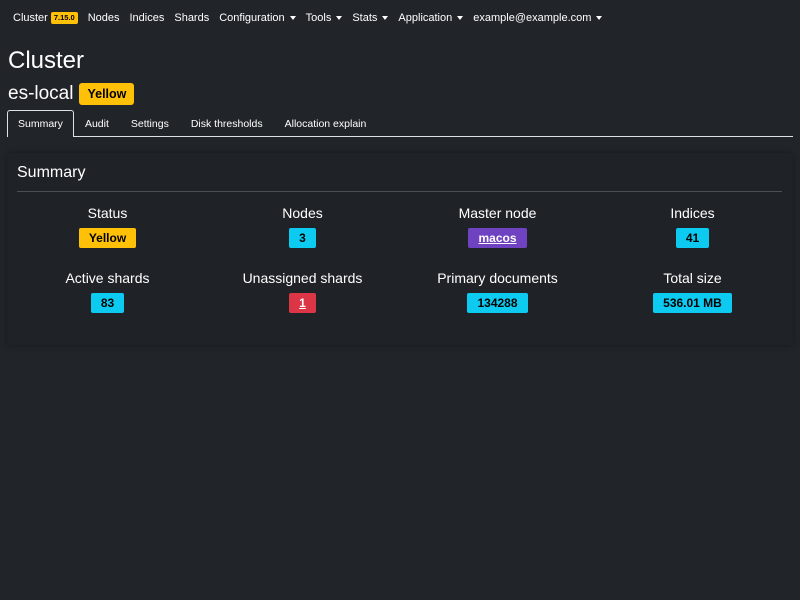 This screenshot has height=600, width=800. What do you see at coordinates (97, 123) in the screenshot?
I see `tab-audit: Audit` at bounding box center [97, 123].